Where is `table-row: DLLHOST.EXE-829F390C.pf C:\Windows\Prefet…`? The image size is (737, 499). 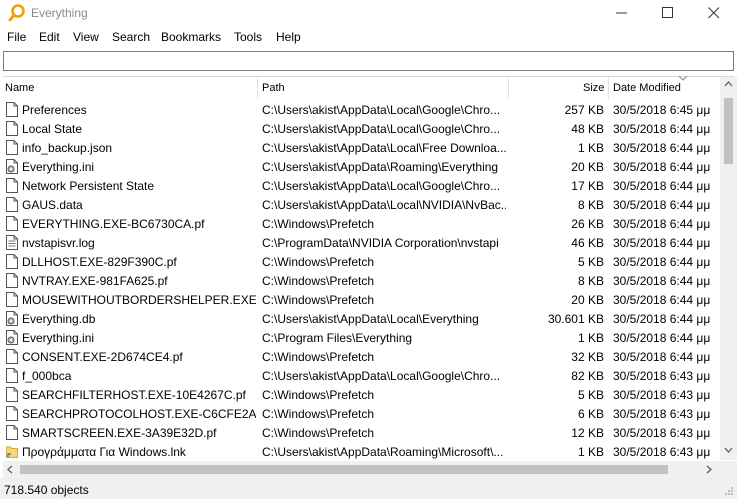
table-row: DLLHOST.EXE-829F390C.pf C:\Windows\Prefet… is located at coordinates (361, 261).